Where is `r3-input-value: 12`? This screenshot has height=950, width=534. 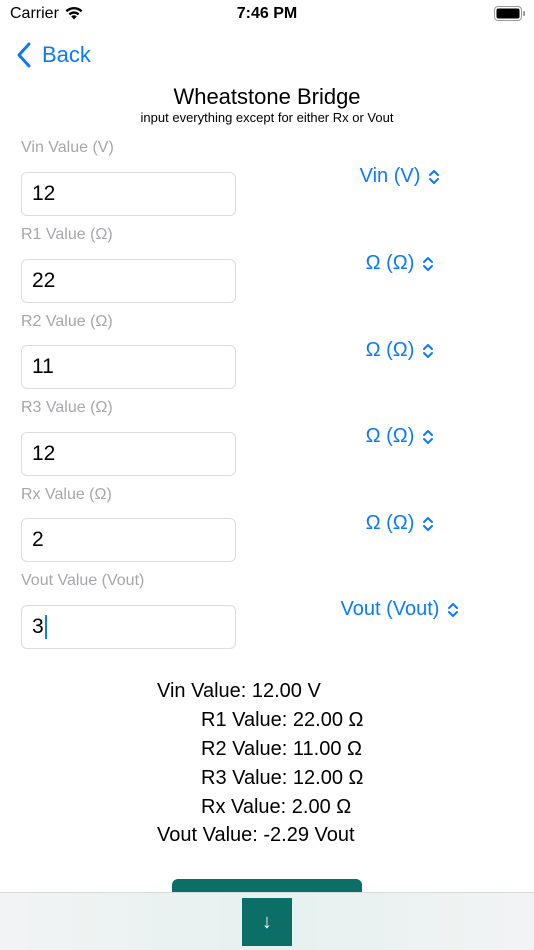
r3-input-value: 12 is located at coordinates (44, 453).